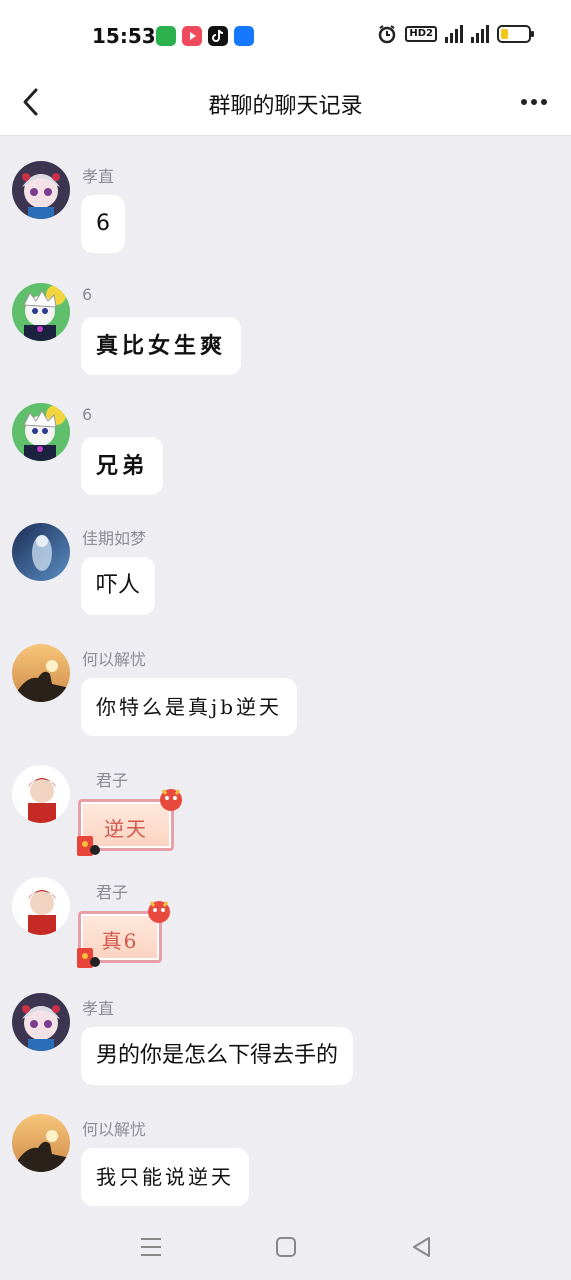 This screenshot has width=571, height=1280. What do you see at coordinates (218, 36) in the screenshot?
I see `app-icon-tiktok` at bounding box center [218, 36].